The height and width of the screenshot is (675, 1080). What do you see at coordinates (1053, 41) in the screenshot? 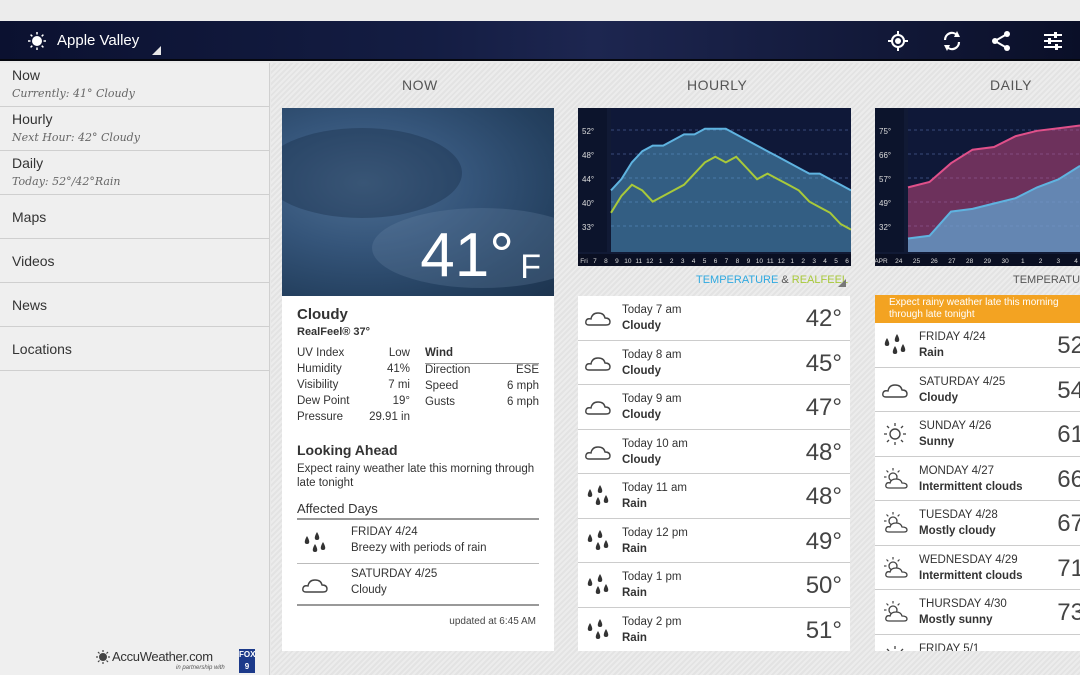
I see `settings-icon` at bounding box center [1053, 41].